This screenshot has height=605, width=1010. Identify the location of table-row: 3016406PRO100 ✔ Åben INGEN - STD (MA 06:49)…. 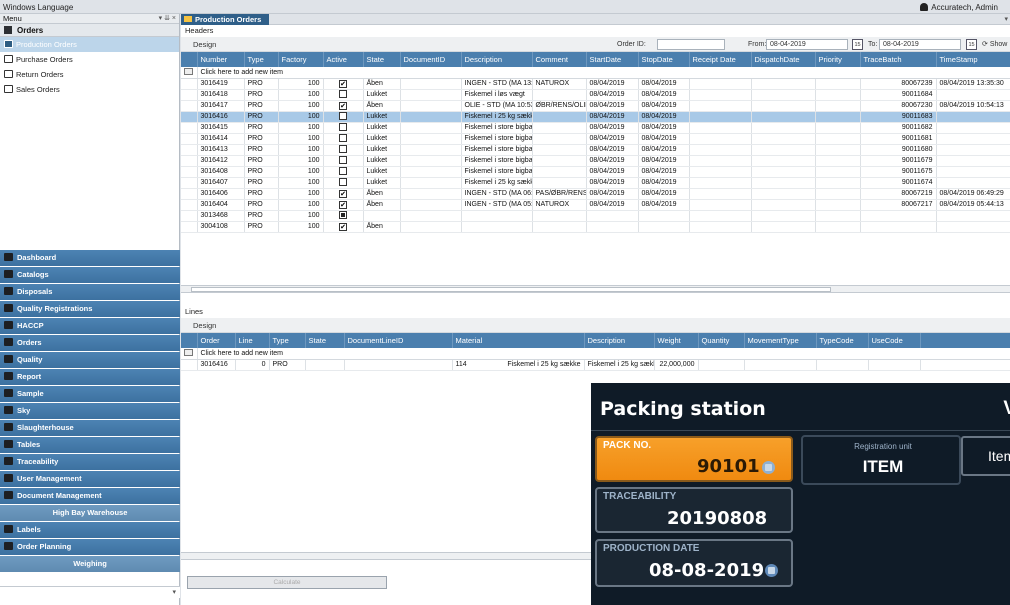
(595, 194).